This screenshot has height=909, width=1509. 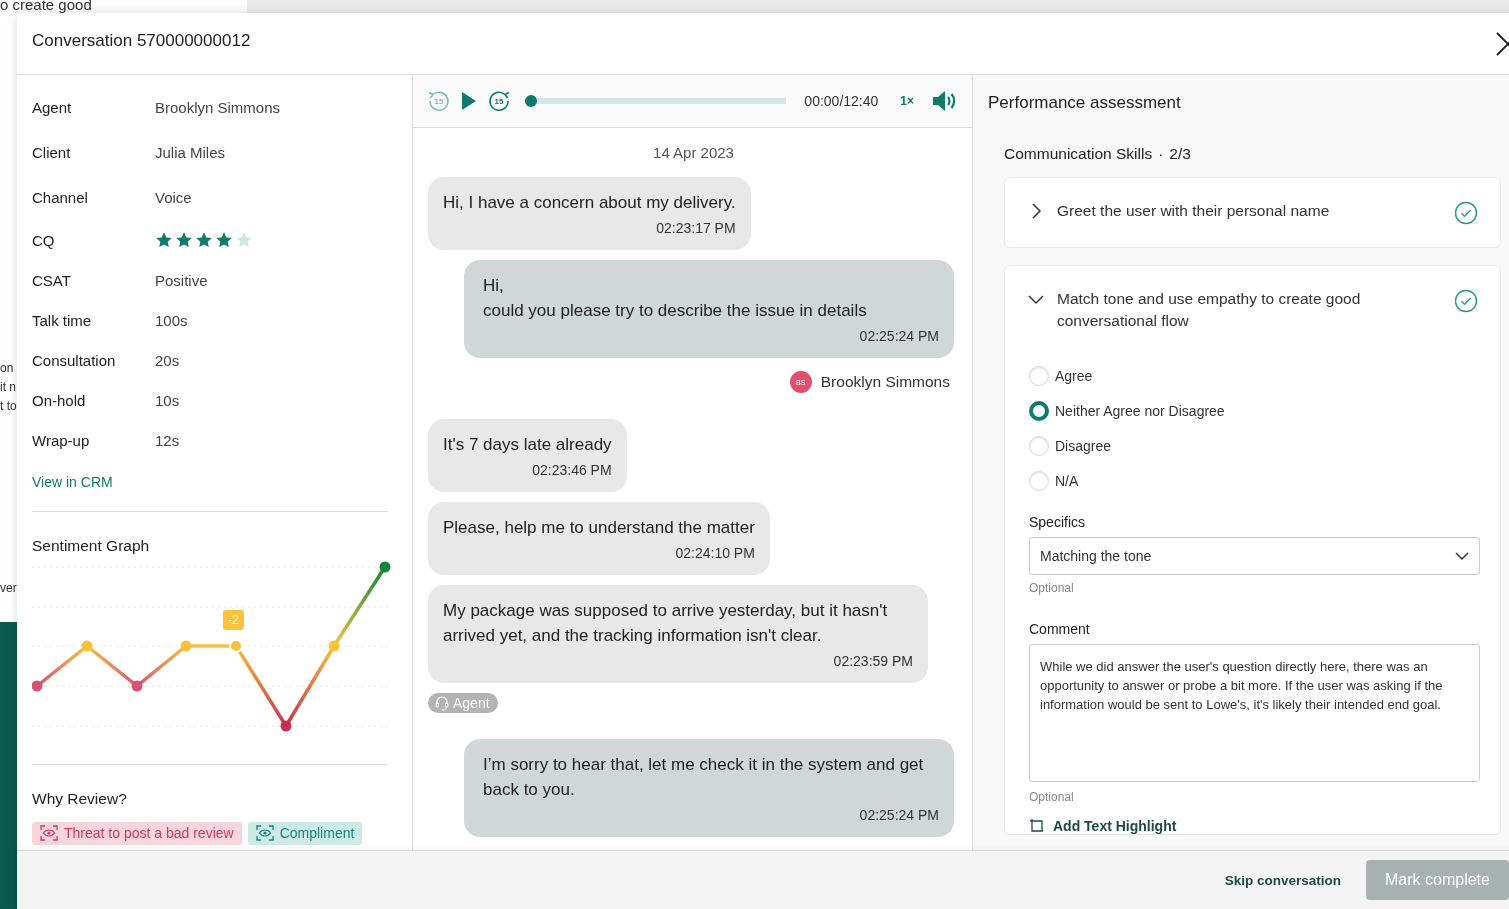 I want to click on chat-bubble: My package was supposed to arrive yesterday, but it hasn't arrived yet, and the tracking information isn't clear. 02:23:59 PM, so click(x=678, y=634).